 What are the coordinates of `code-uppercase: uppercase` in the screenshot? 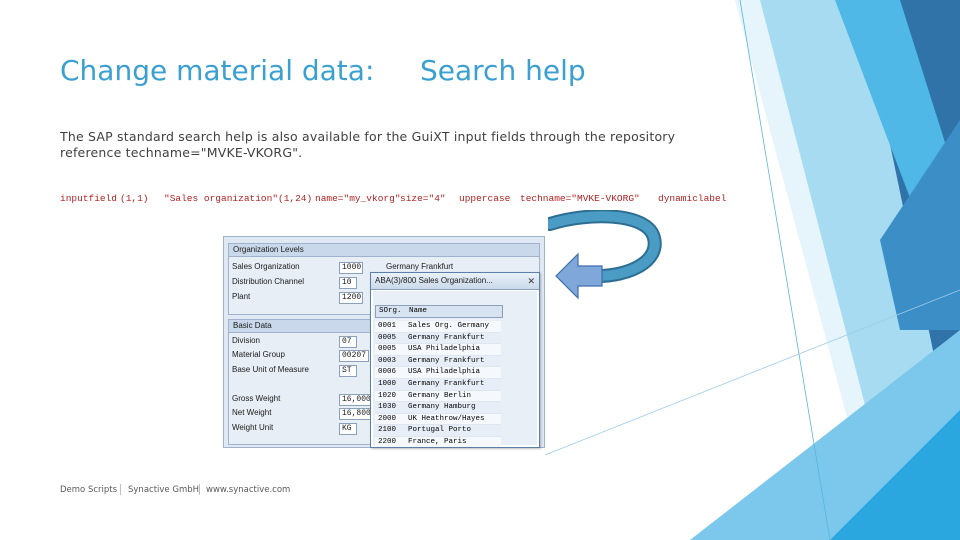 It's located at (485, 198).